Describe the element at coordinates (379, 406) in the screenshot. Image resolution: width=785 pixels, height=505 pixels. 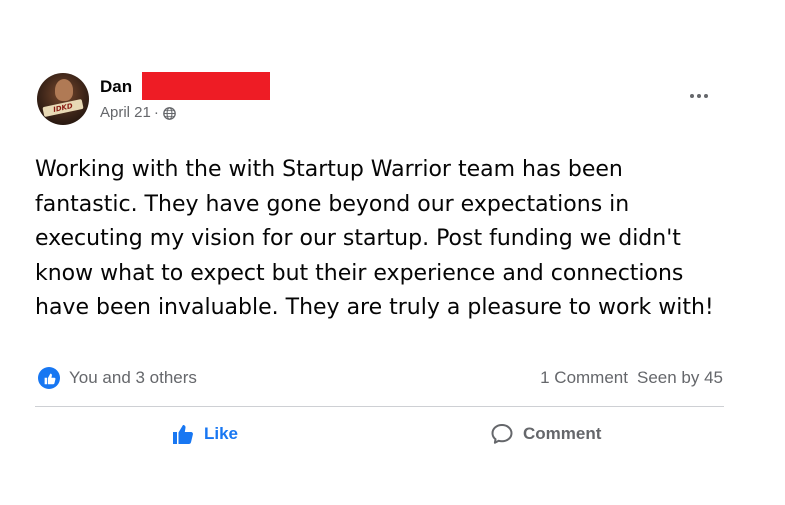
I see `divider` at that location.